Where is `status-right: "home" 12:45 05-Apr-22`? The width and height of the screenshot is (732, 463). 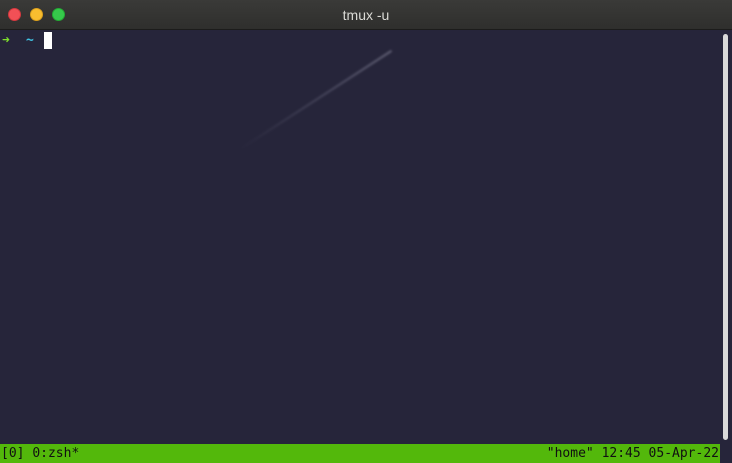 status-right: "home" 12:45 05-Apr-22 is located at coordinates (633, 453).